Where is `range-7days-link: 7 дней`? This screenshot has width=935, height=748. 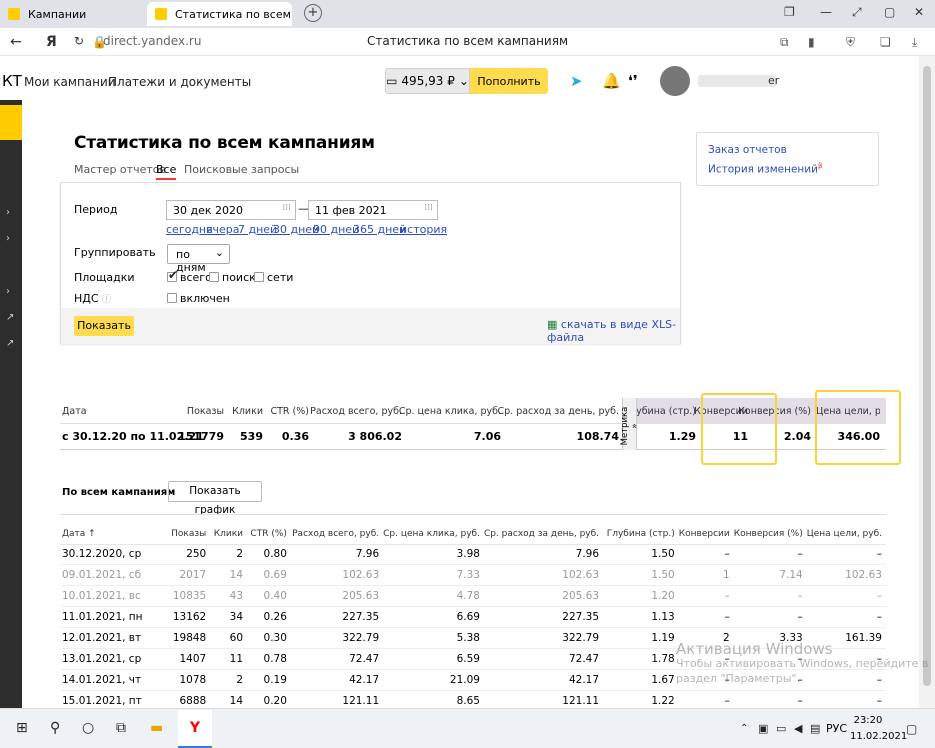 range-7days-link: 7 дней is located at coordinates (257, 229).